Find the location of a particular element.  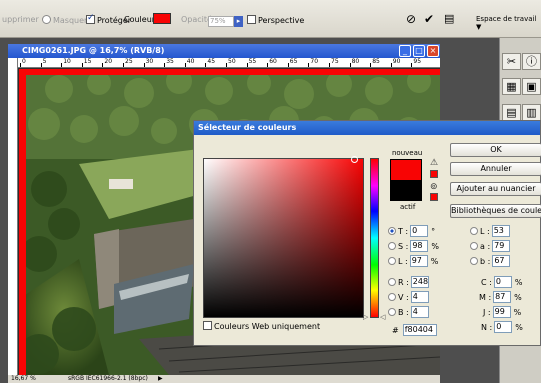

maximize-icon: □ is located at coordinates (419, 51).